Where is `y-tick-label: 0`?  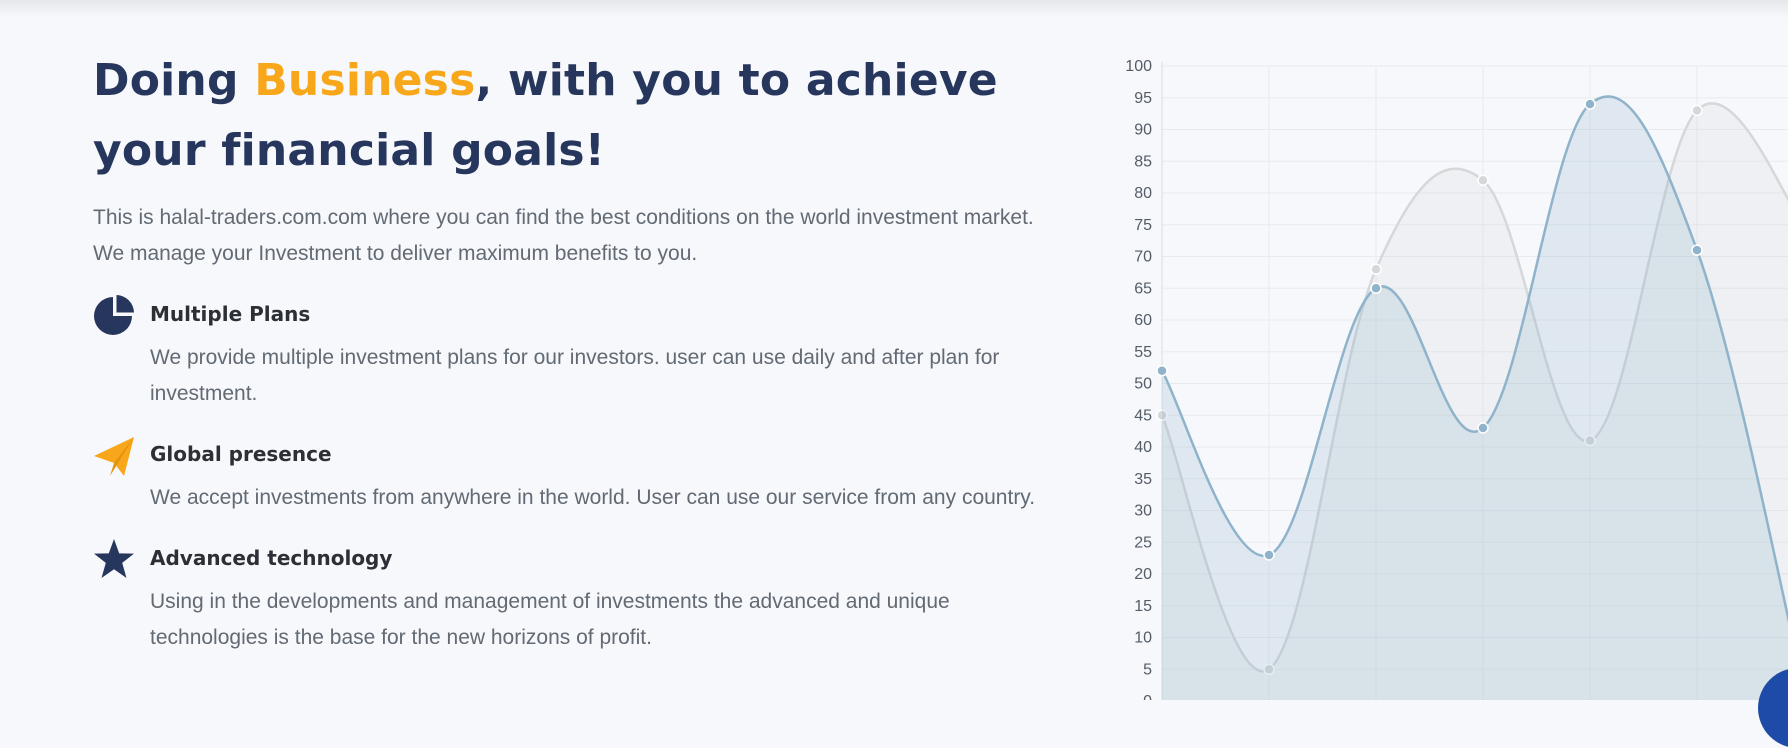
y-tick-label: 0 is located at coordinates (1147, 696).